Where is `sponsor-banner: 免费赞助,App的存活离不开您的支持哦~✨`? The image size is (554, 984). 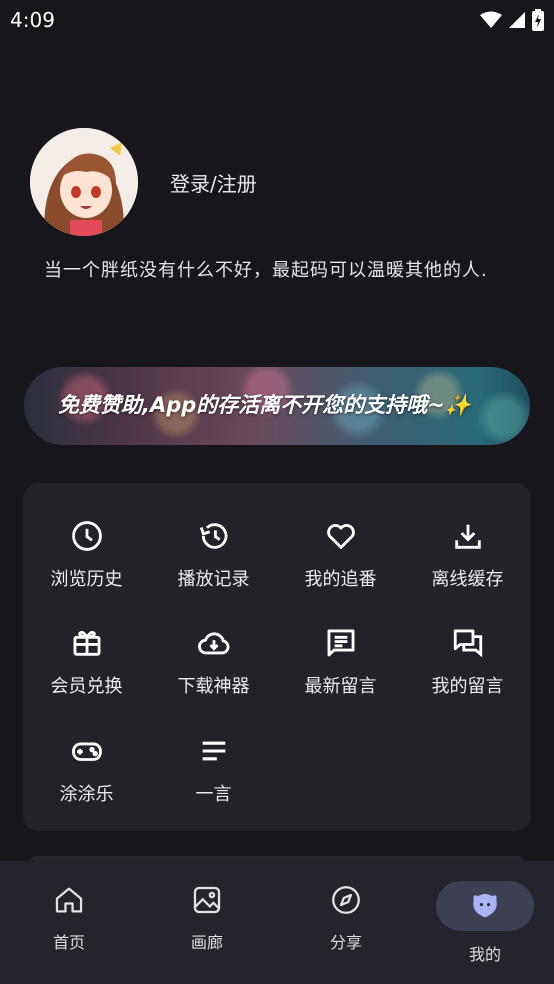
sponsor-banner: 免费赞助,App的存活离不开您的支持哦~✨ is located at coordinates (277, 406).